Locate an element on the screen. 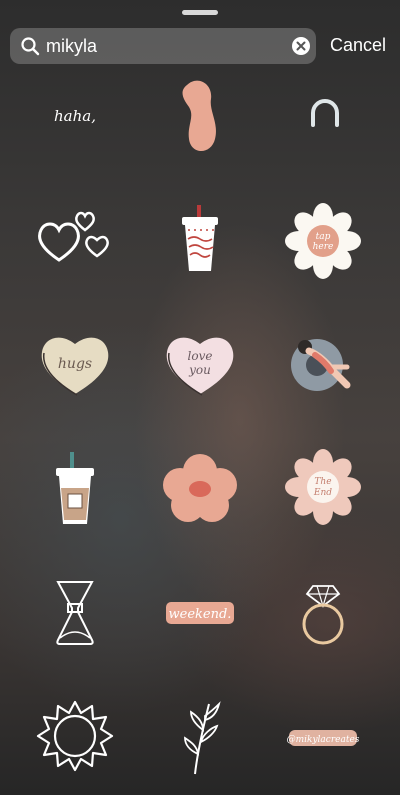 The height and width of the screenshot is (795, 400). weekend-sticker: weekend. is located at coordinates (200, 613).